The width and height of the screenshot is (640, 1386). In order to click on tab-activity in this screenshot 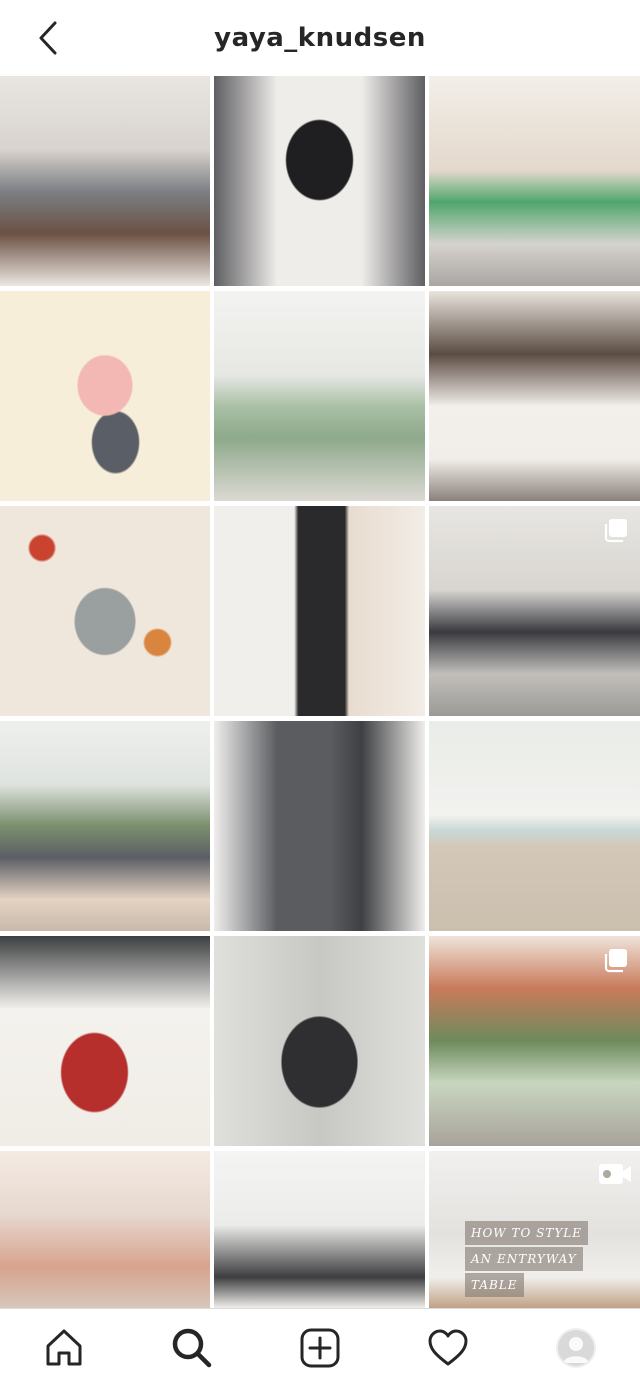, I will do `click(448, 1348)`.